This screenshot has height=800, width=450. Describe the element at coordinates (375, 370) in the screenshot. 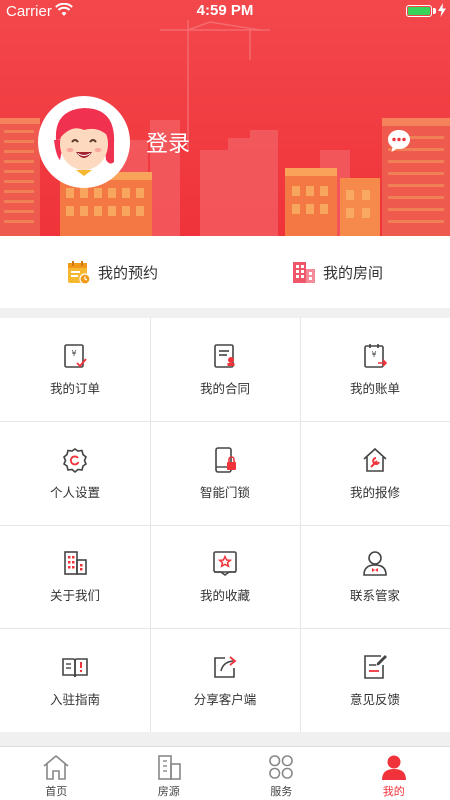

I see `grid-item-my-bills: ¥ 我的账单` at that location.